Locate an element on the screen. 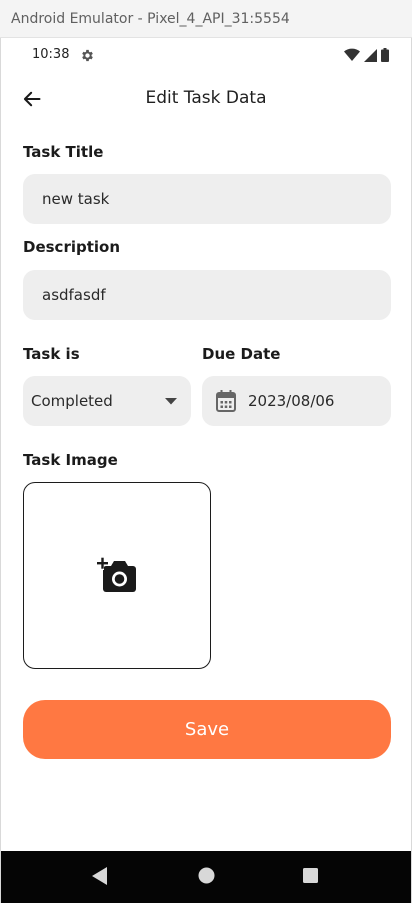  wifi-icon is located at coordinates (352, 54).